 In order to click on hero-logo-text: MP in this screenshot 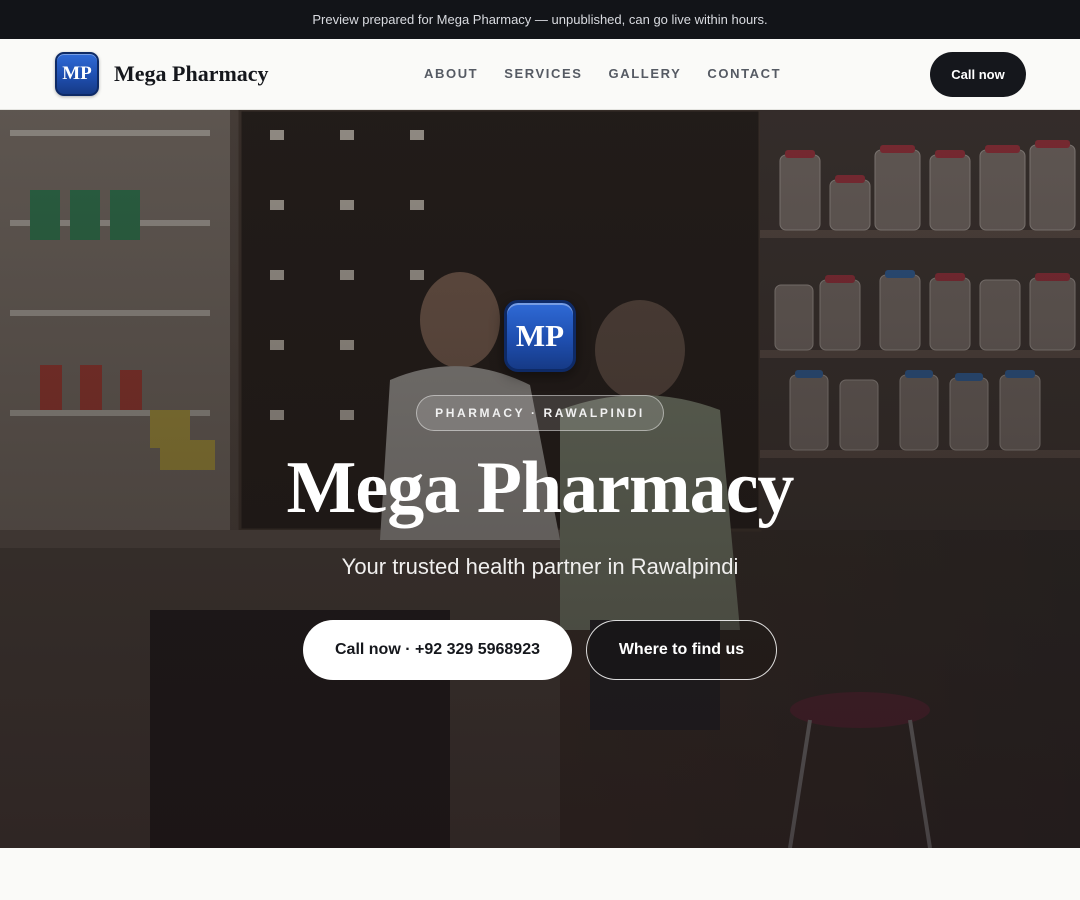, I will do `click(540, 335)`.